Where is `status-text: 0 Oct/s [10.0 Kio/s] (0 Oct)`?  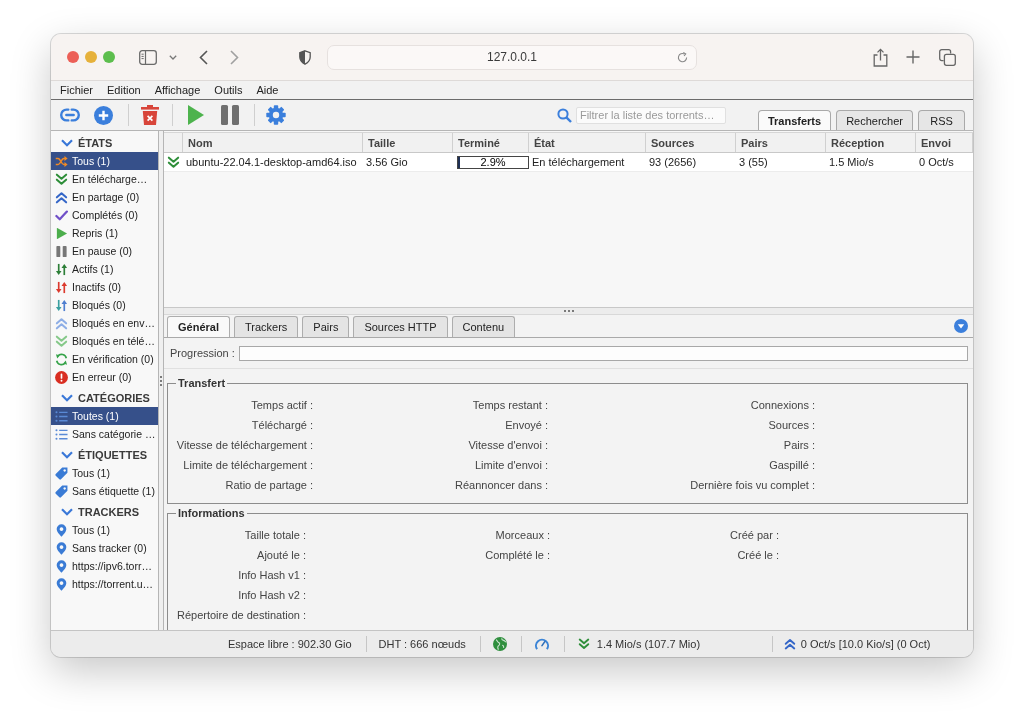
status-text: 0 Oct/s [10.0 Kio/s] (0 Oct) is located at coordinates (865, 644).